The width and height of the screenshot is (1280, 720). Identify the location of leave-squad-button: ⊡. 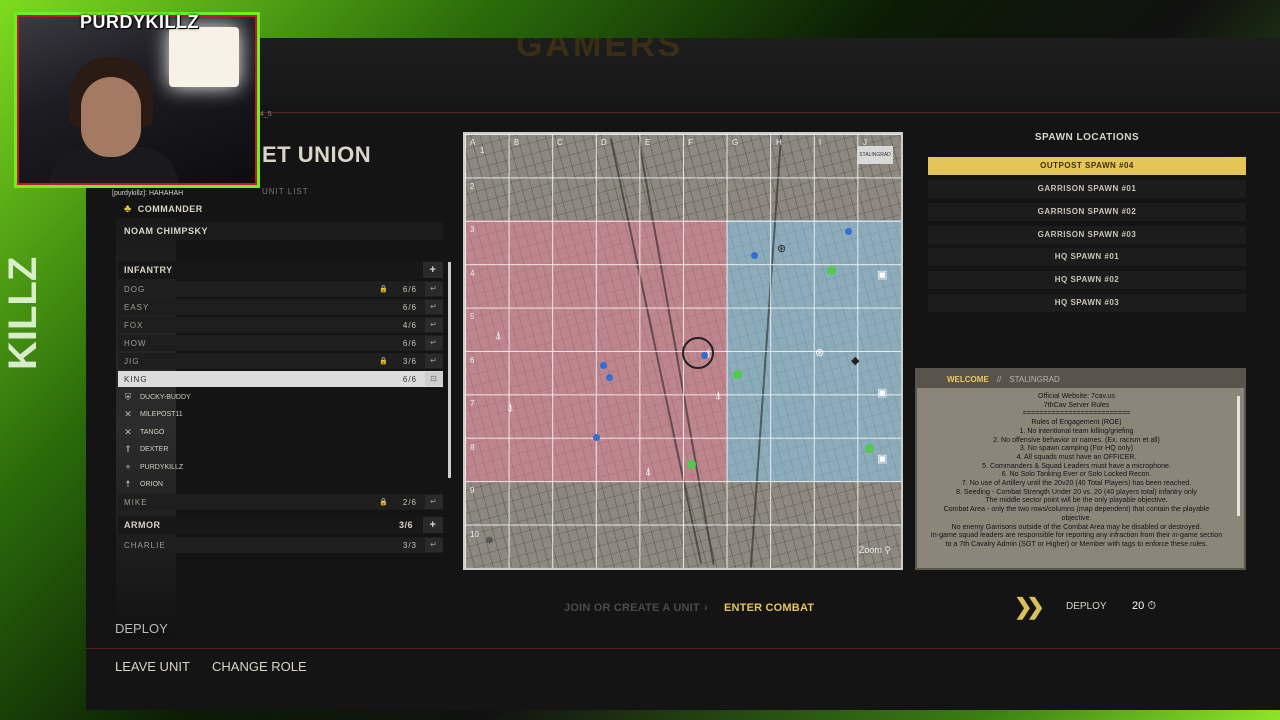
(434, 379).